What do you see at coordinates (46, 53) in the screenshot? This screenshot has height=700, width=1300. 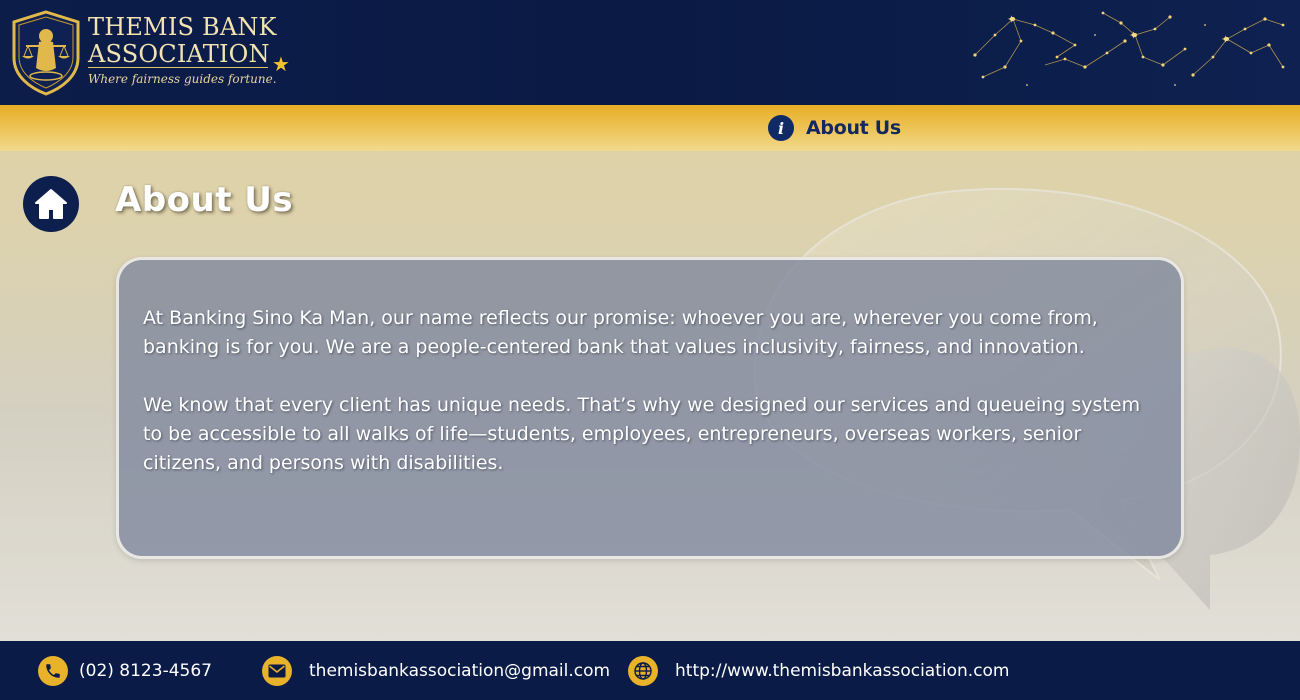 I see `lady-justice-logo-icon` at bounding box center [46, 53].